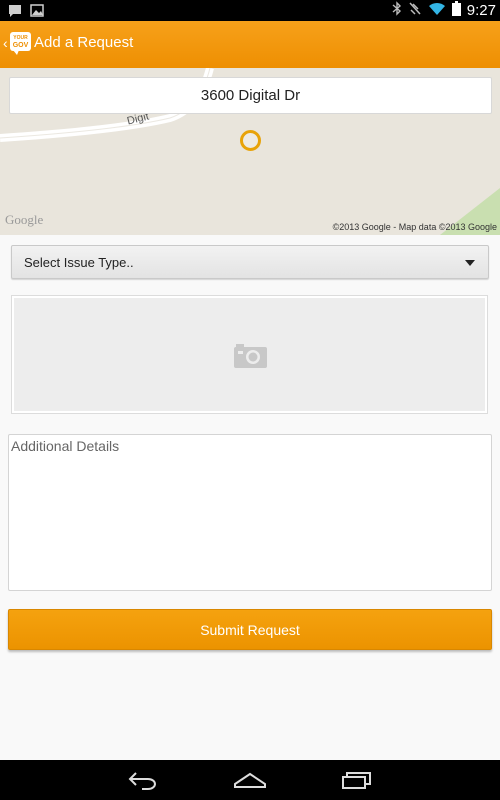 The width and height of the screenshot is (500, 800). What do you see at coordinates (415, 10) in the screenshot?
I see `vibrate-icon` at bounding box center [415, 10].